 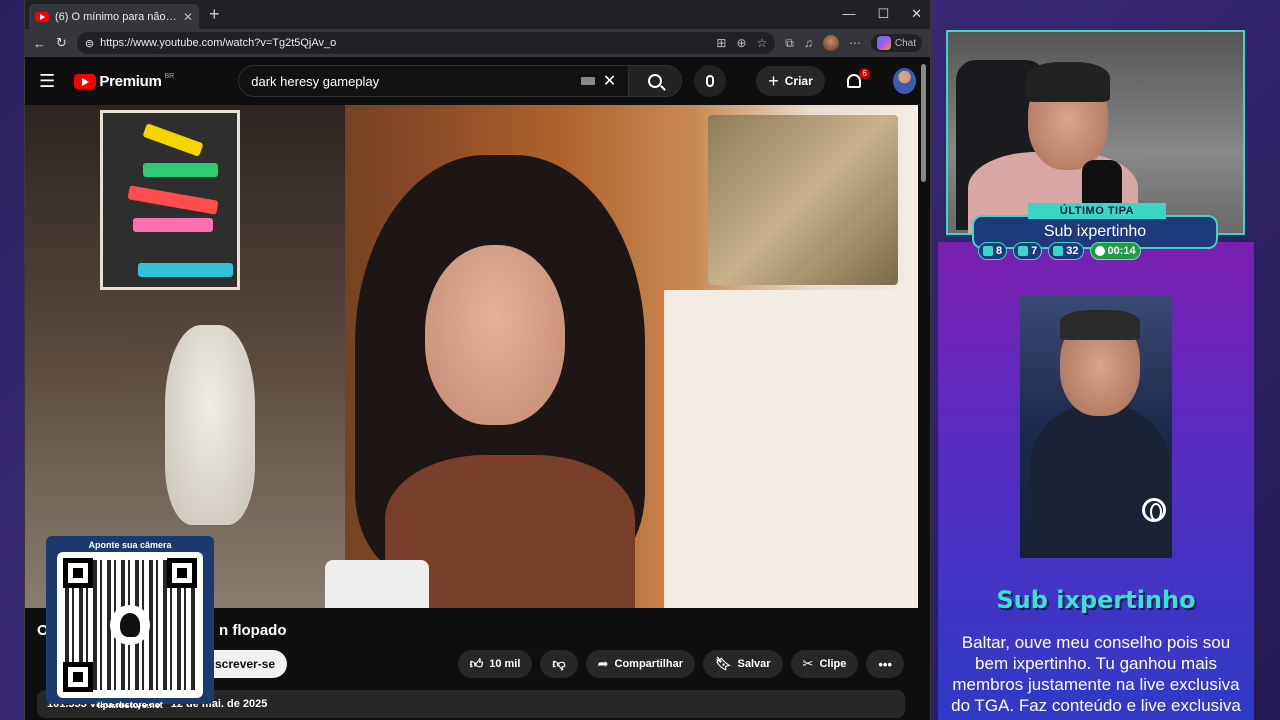 I want to click on last-tipa-label: ÚLTIMO TIPA, so click(x=1097, y=211).